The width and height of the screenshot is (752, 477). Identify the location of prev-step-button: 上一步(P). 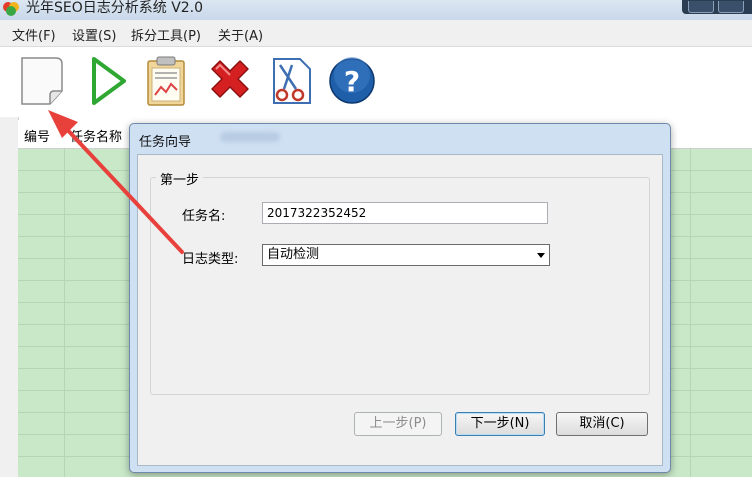
(398, 424).